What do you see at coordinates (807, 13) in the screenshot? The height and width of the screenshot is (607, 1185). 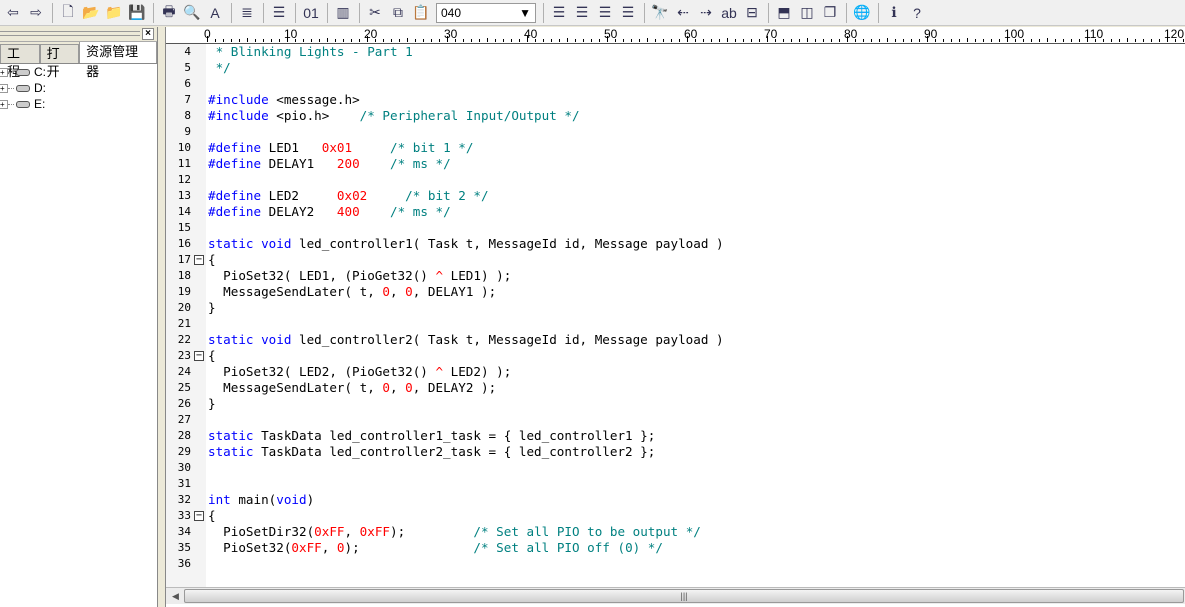 I see `split-vertical-icon: ◫` at bounding box center [807, 13].